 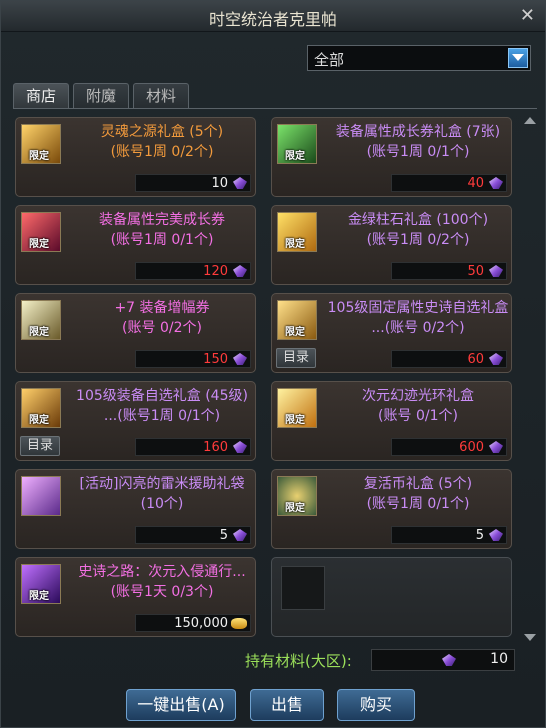 I want to click on shop-item-card: 限定 +7 装备增幅券 (账号 0/2个) 150, so click(x=135, y=333).